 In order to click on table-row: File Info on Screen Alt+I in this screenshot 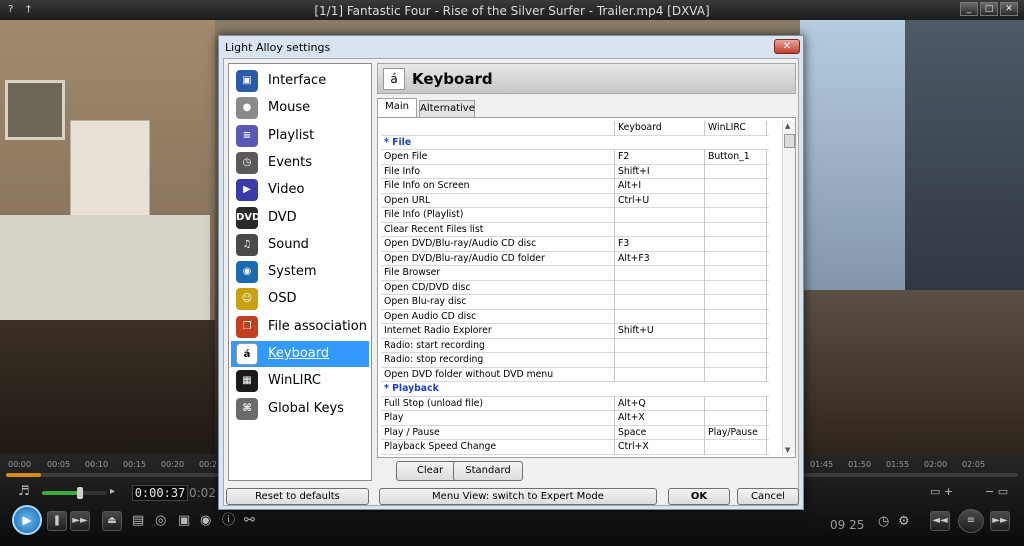, I will do `click(575, 186)`.